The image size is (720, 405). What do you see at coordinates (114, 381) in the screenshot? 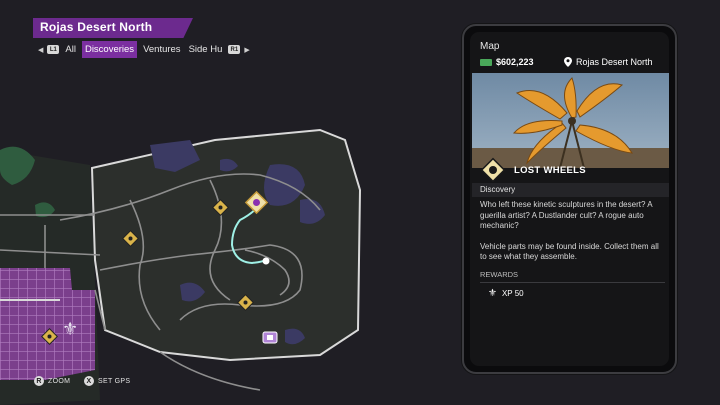
I see `set-gps-label: SET GPS` at bounding box center [114, 381].